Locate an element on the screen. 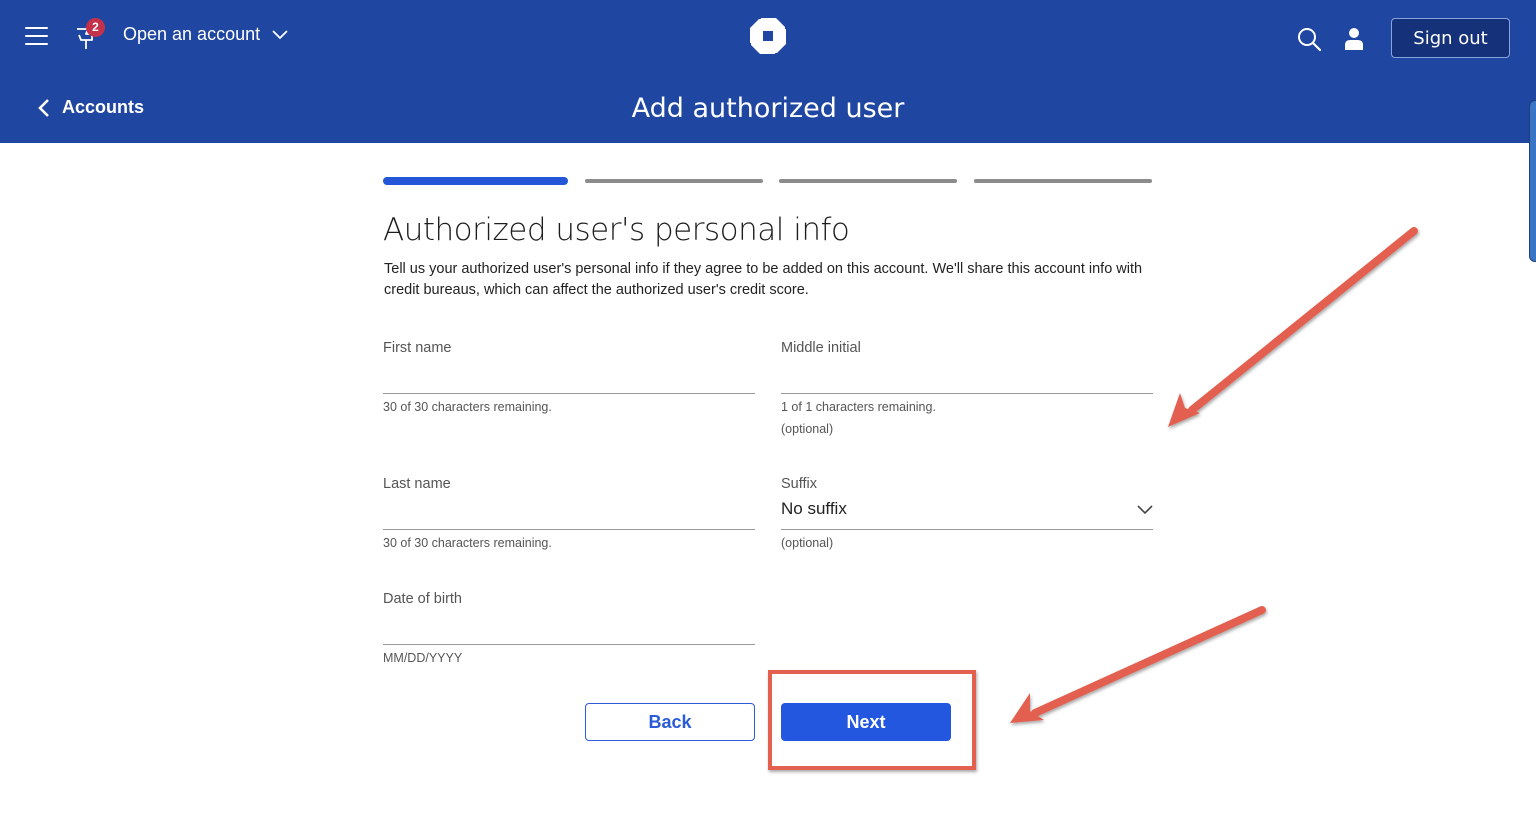 The image size is (1536, 821). middle-initial-char-count: 1 of 1 characters remaining. is located at coordinates (858, 407).